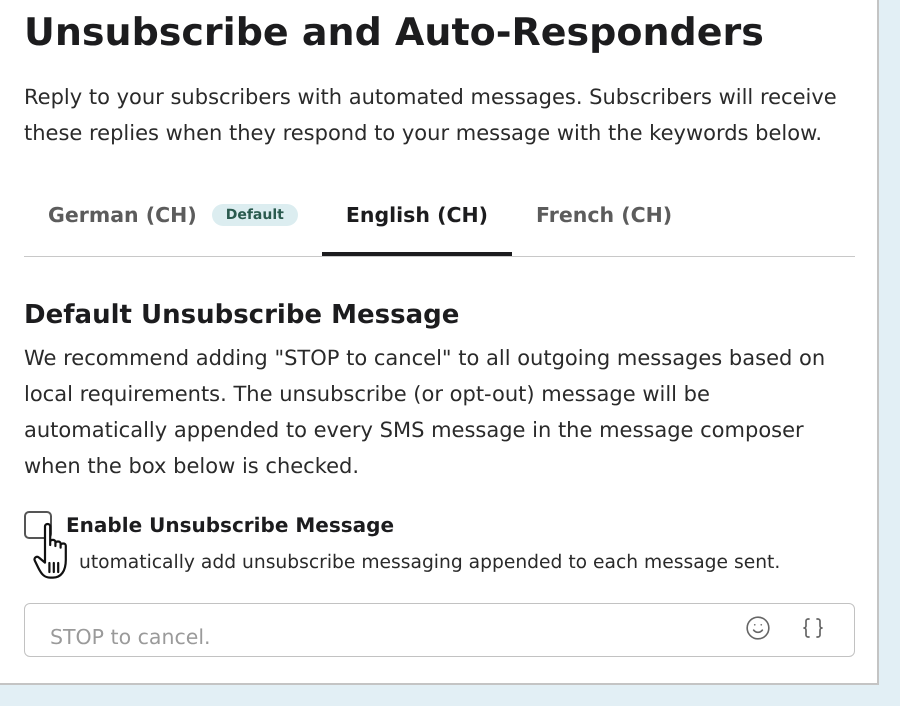  I want to click on language-tab: German (CH) Default, so click(173, 219).